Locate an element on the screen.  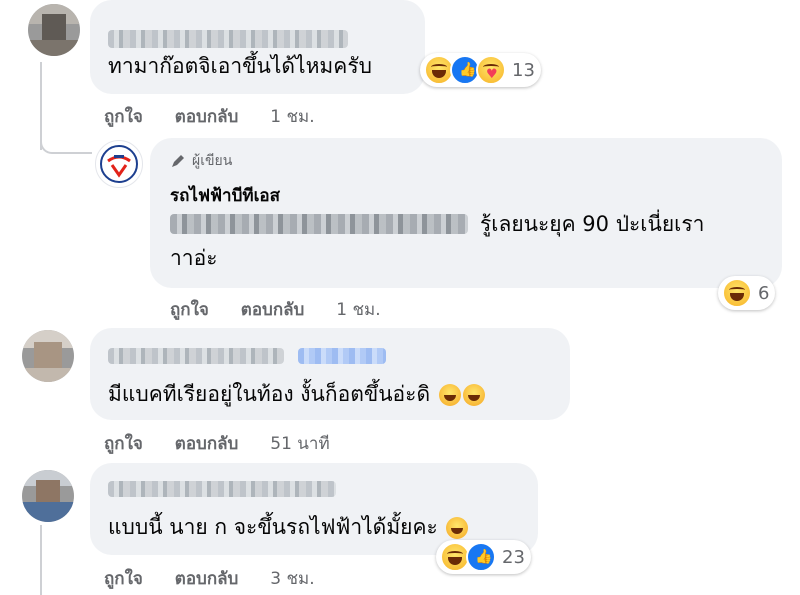
comment-text: แบบนี้ นาย ก จะขึ้นรถไฟฟ้าได้มั้ยคะ is located at coordinates (288, 527).